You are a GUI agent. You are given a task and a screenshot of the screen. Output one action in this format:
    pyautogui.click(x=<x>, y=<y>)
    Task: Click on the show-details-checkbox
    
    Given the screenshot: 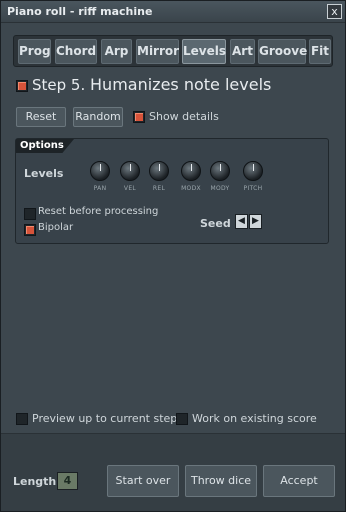 What is the action you would take?
    pyautogui.click(x=139, y=117)
    